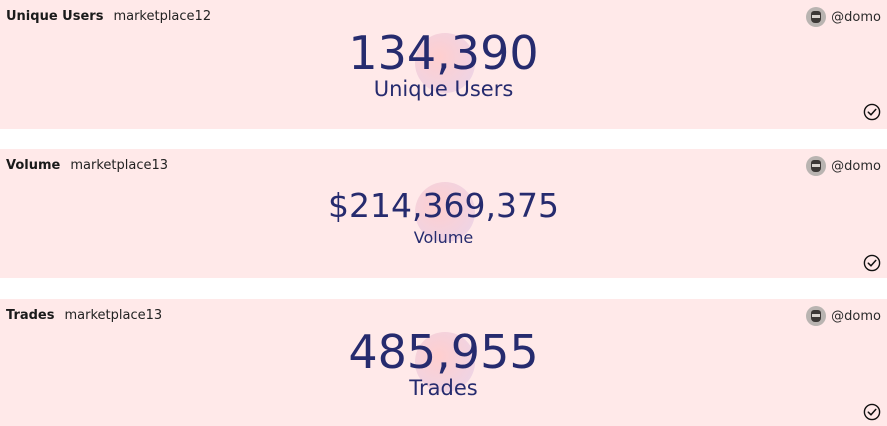  Describe the element at coordinates (162, 16) in the screenshot. I see `card-query-name: marketplace12` at that location.